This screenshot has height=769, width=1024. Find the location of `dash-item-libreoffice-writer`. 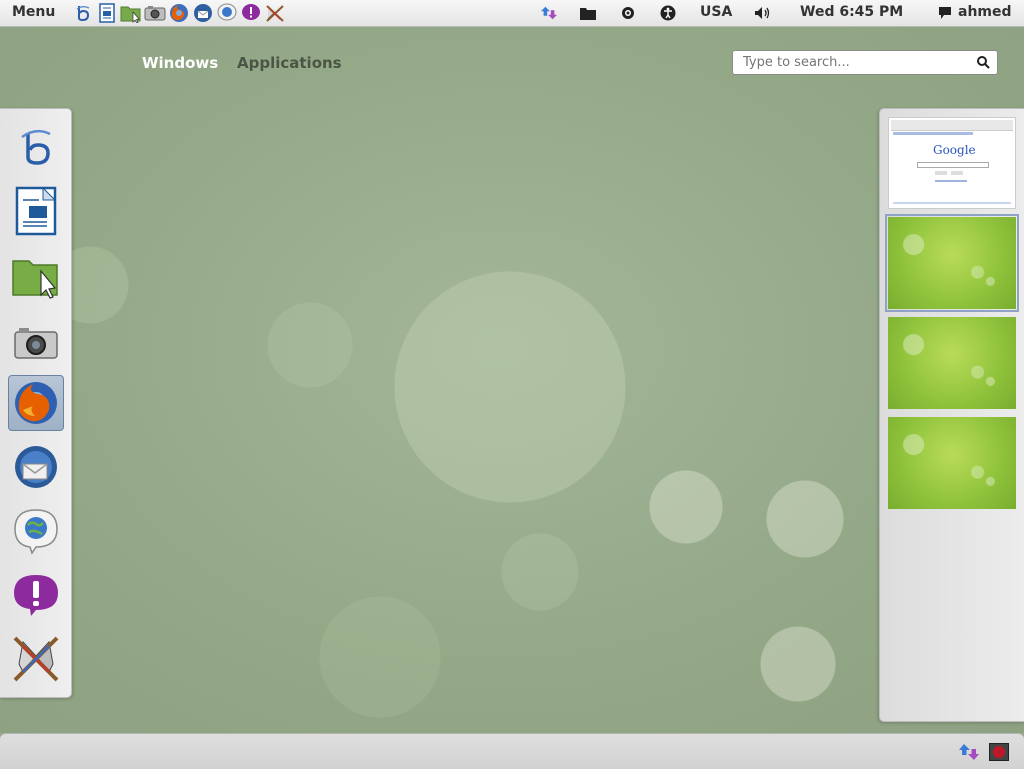

dash-item-libreoffice-writer is located at coordinates (36, 211).